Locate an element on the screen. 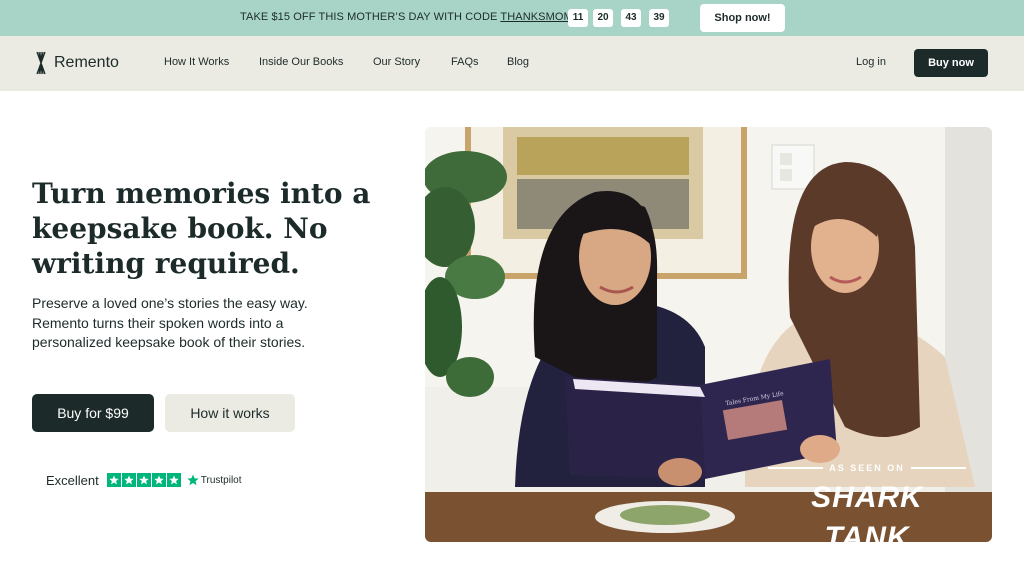 This screenshot has height=576, width=1024. rating-label: Excellent is located at coordinates (72, 480).